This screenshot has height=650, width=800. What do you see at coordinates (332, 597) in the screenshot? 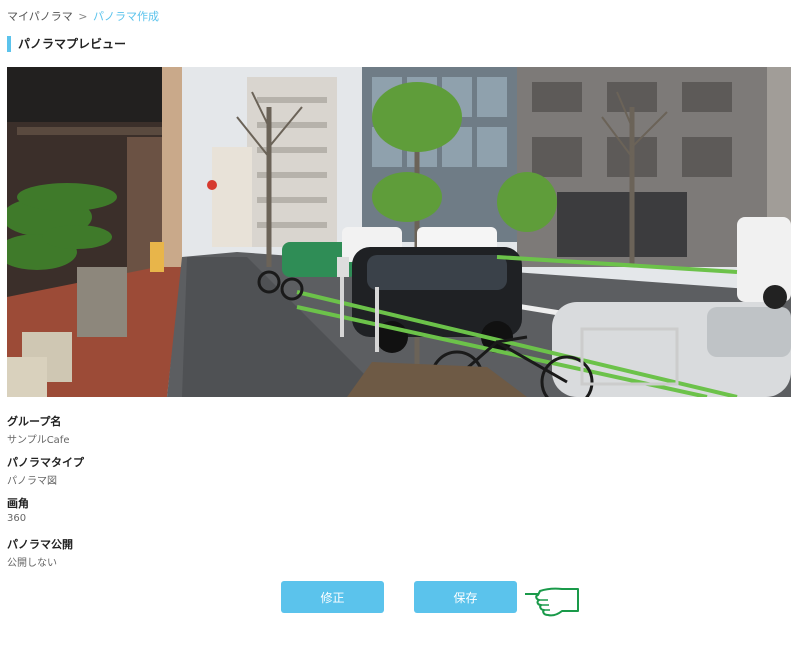
I see `edit-button: 修正` at bounding box center [332, 597].